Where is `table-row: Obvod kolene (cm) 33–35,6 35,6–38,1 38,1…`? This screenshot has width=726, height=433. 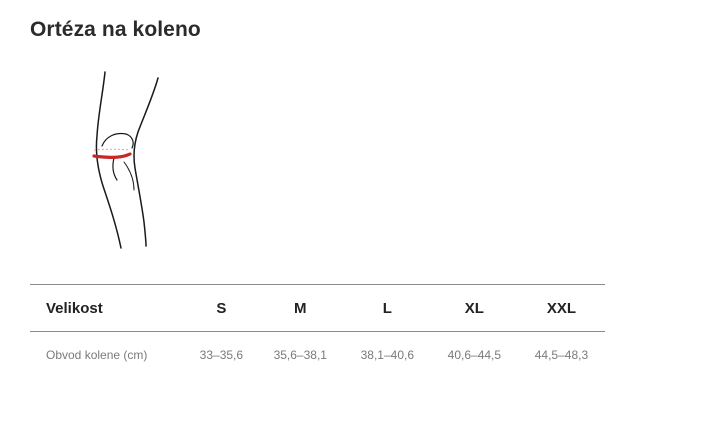 table-row: Obvod kolene (cm) 33–35,6 35,6–38,1 38,1… is located at coordinates (317, 355).